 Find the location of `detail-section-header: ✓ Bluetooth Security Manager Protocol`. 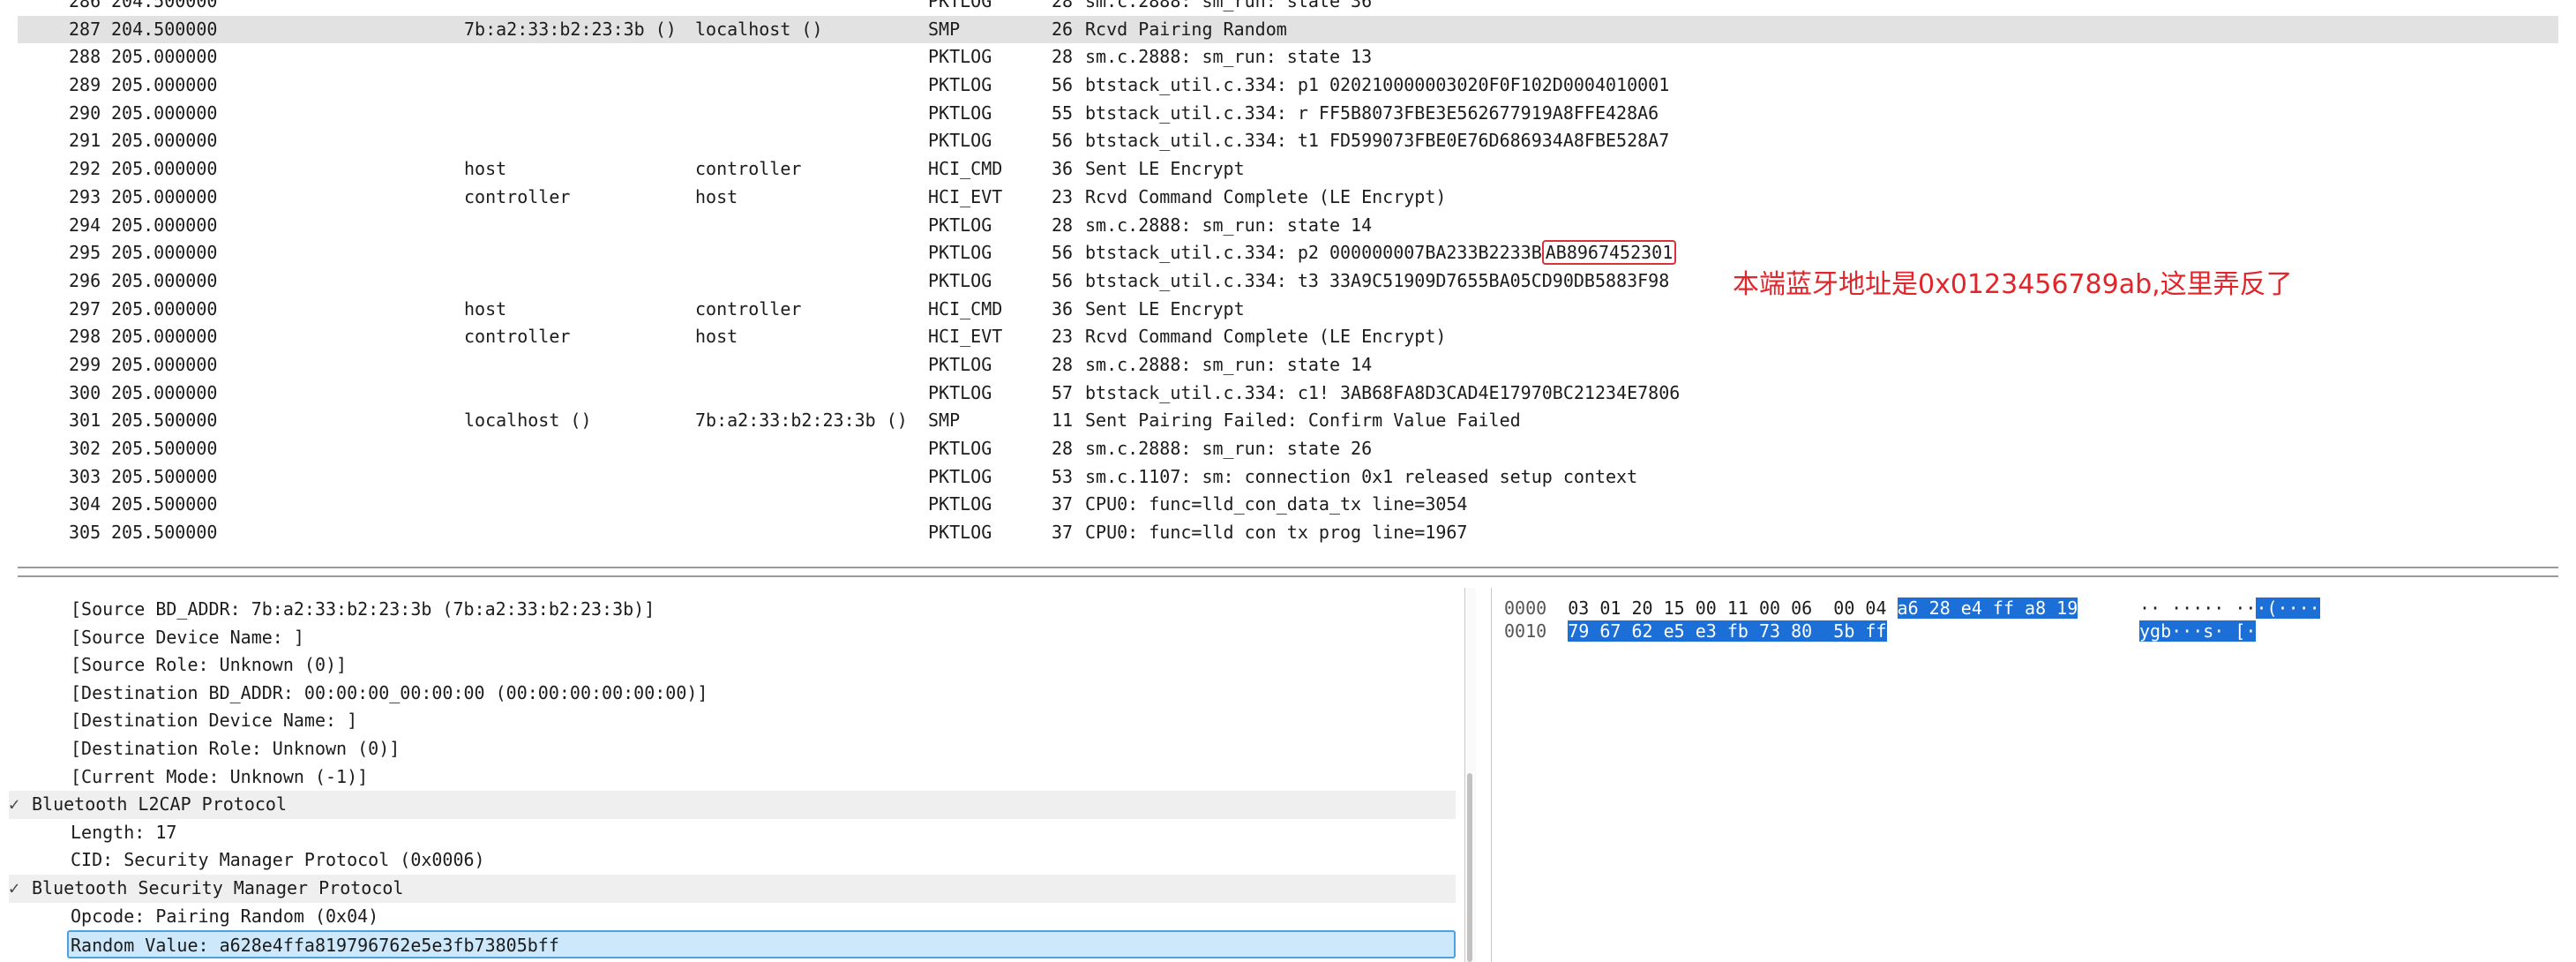

detail-section-header: ✓ Bluetooth Security Manager Protocol is located at coordinates (733, 889).